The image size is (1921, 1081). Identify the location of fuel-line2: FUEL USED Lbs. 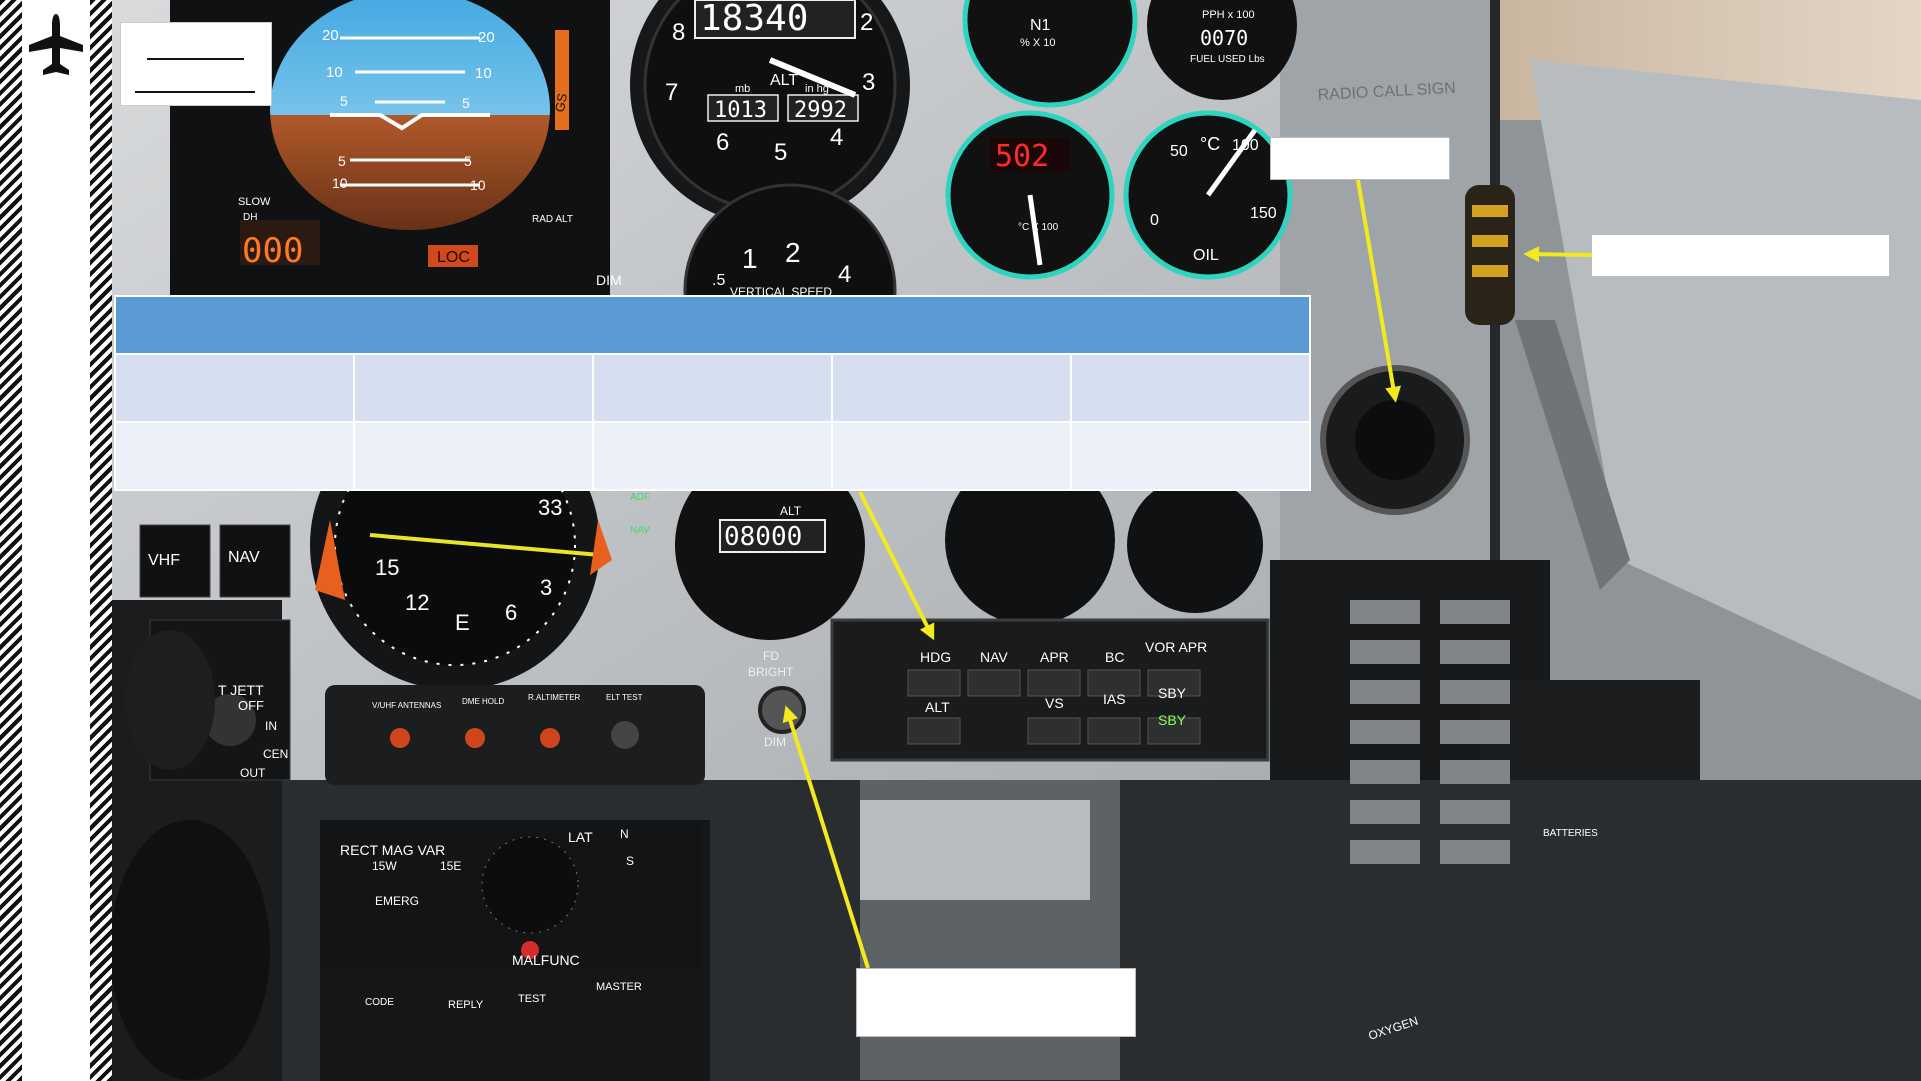
(1227, 59).